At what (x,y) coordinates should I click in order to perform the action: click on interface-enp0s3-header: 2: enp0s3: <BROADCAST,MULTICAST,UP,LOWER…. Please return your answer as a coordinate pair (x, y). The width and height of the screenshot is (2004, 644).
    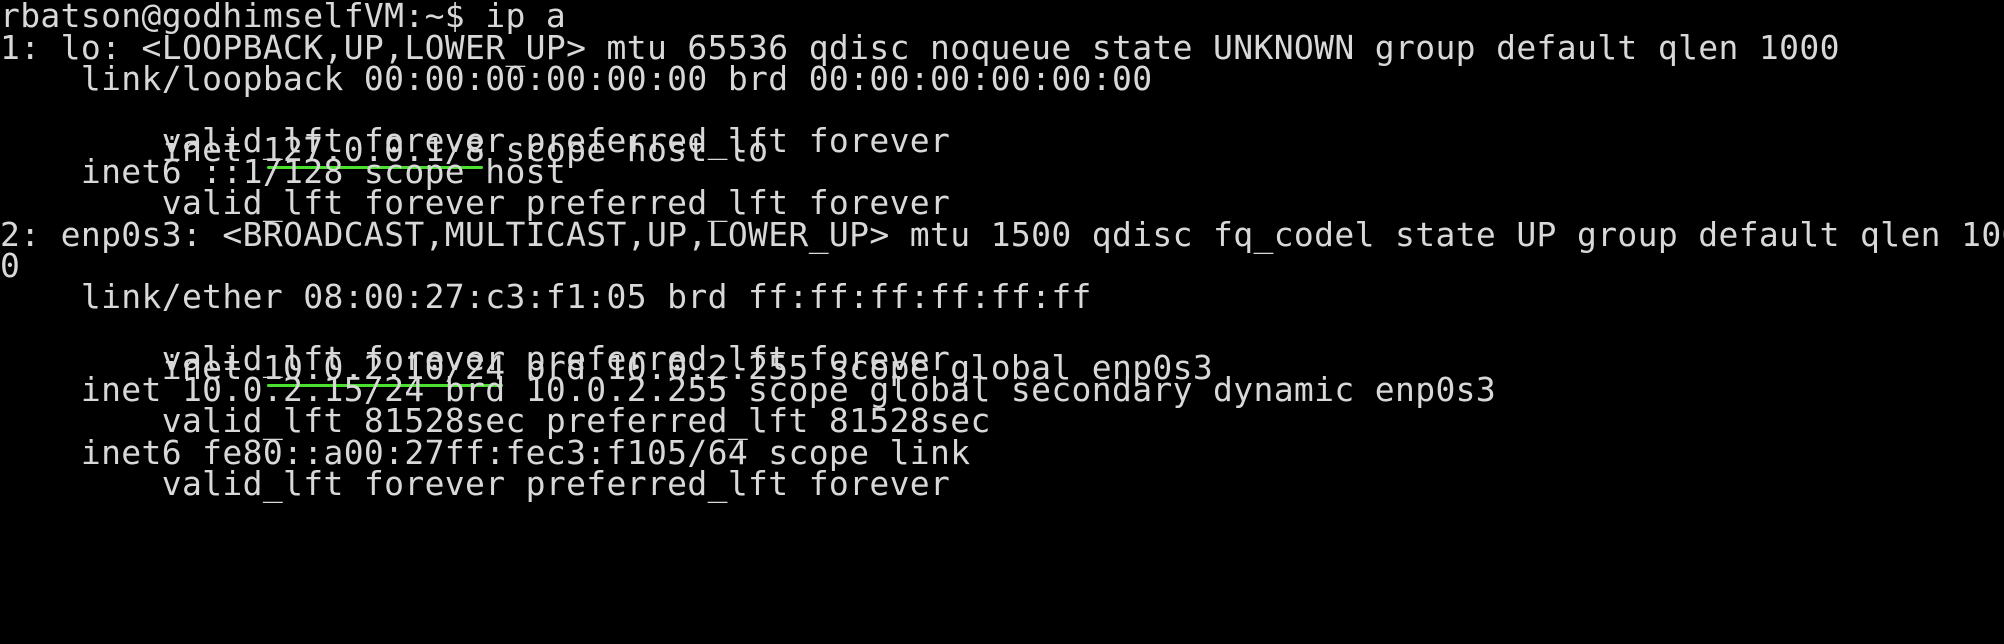
    Looking at the image, I should click on (1002, 234).